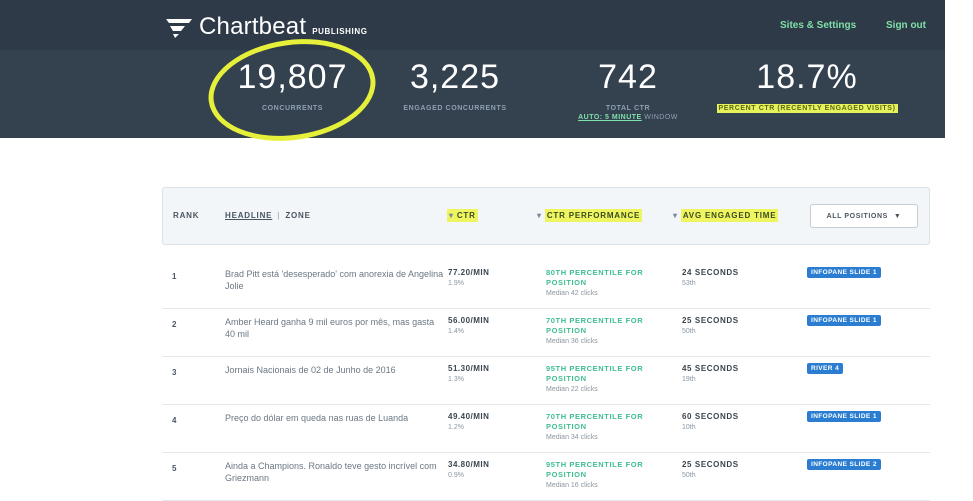 The width and height of the screenshot is (973, 501). Describe the element at coordinates (689, 427) in the screenshot. I see `row-engaged-percentile: 10th` at that location.